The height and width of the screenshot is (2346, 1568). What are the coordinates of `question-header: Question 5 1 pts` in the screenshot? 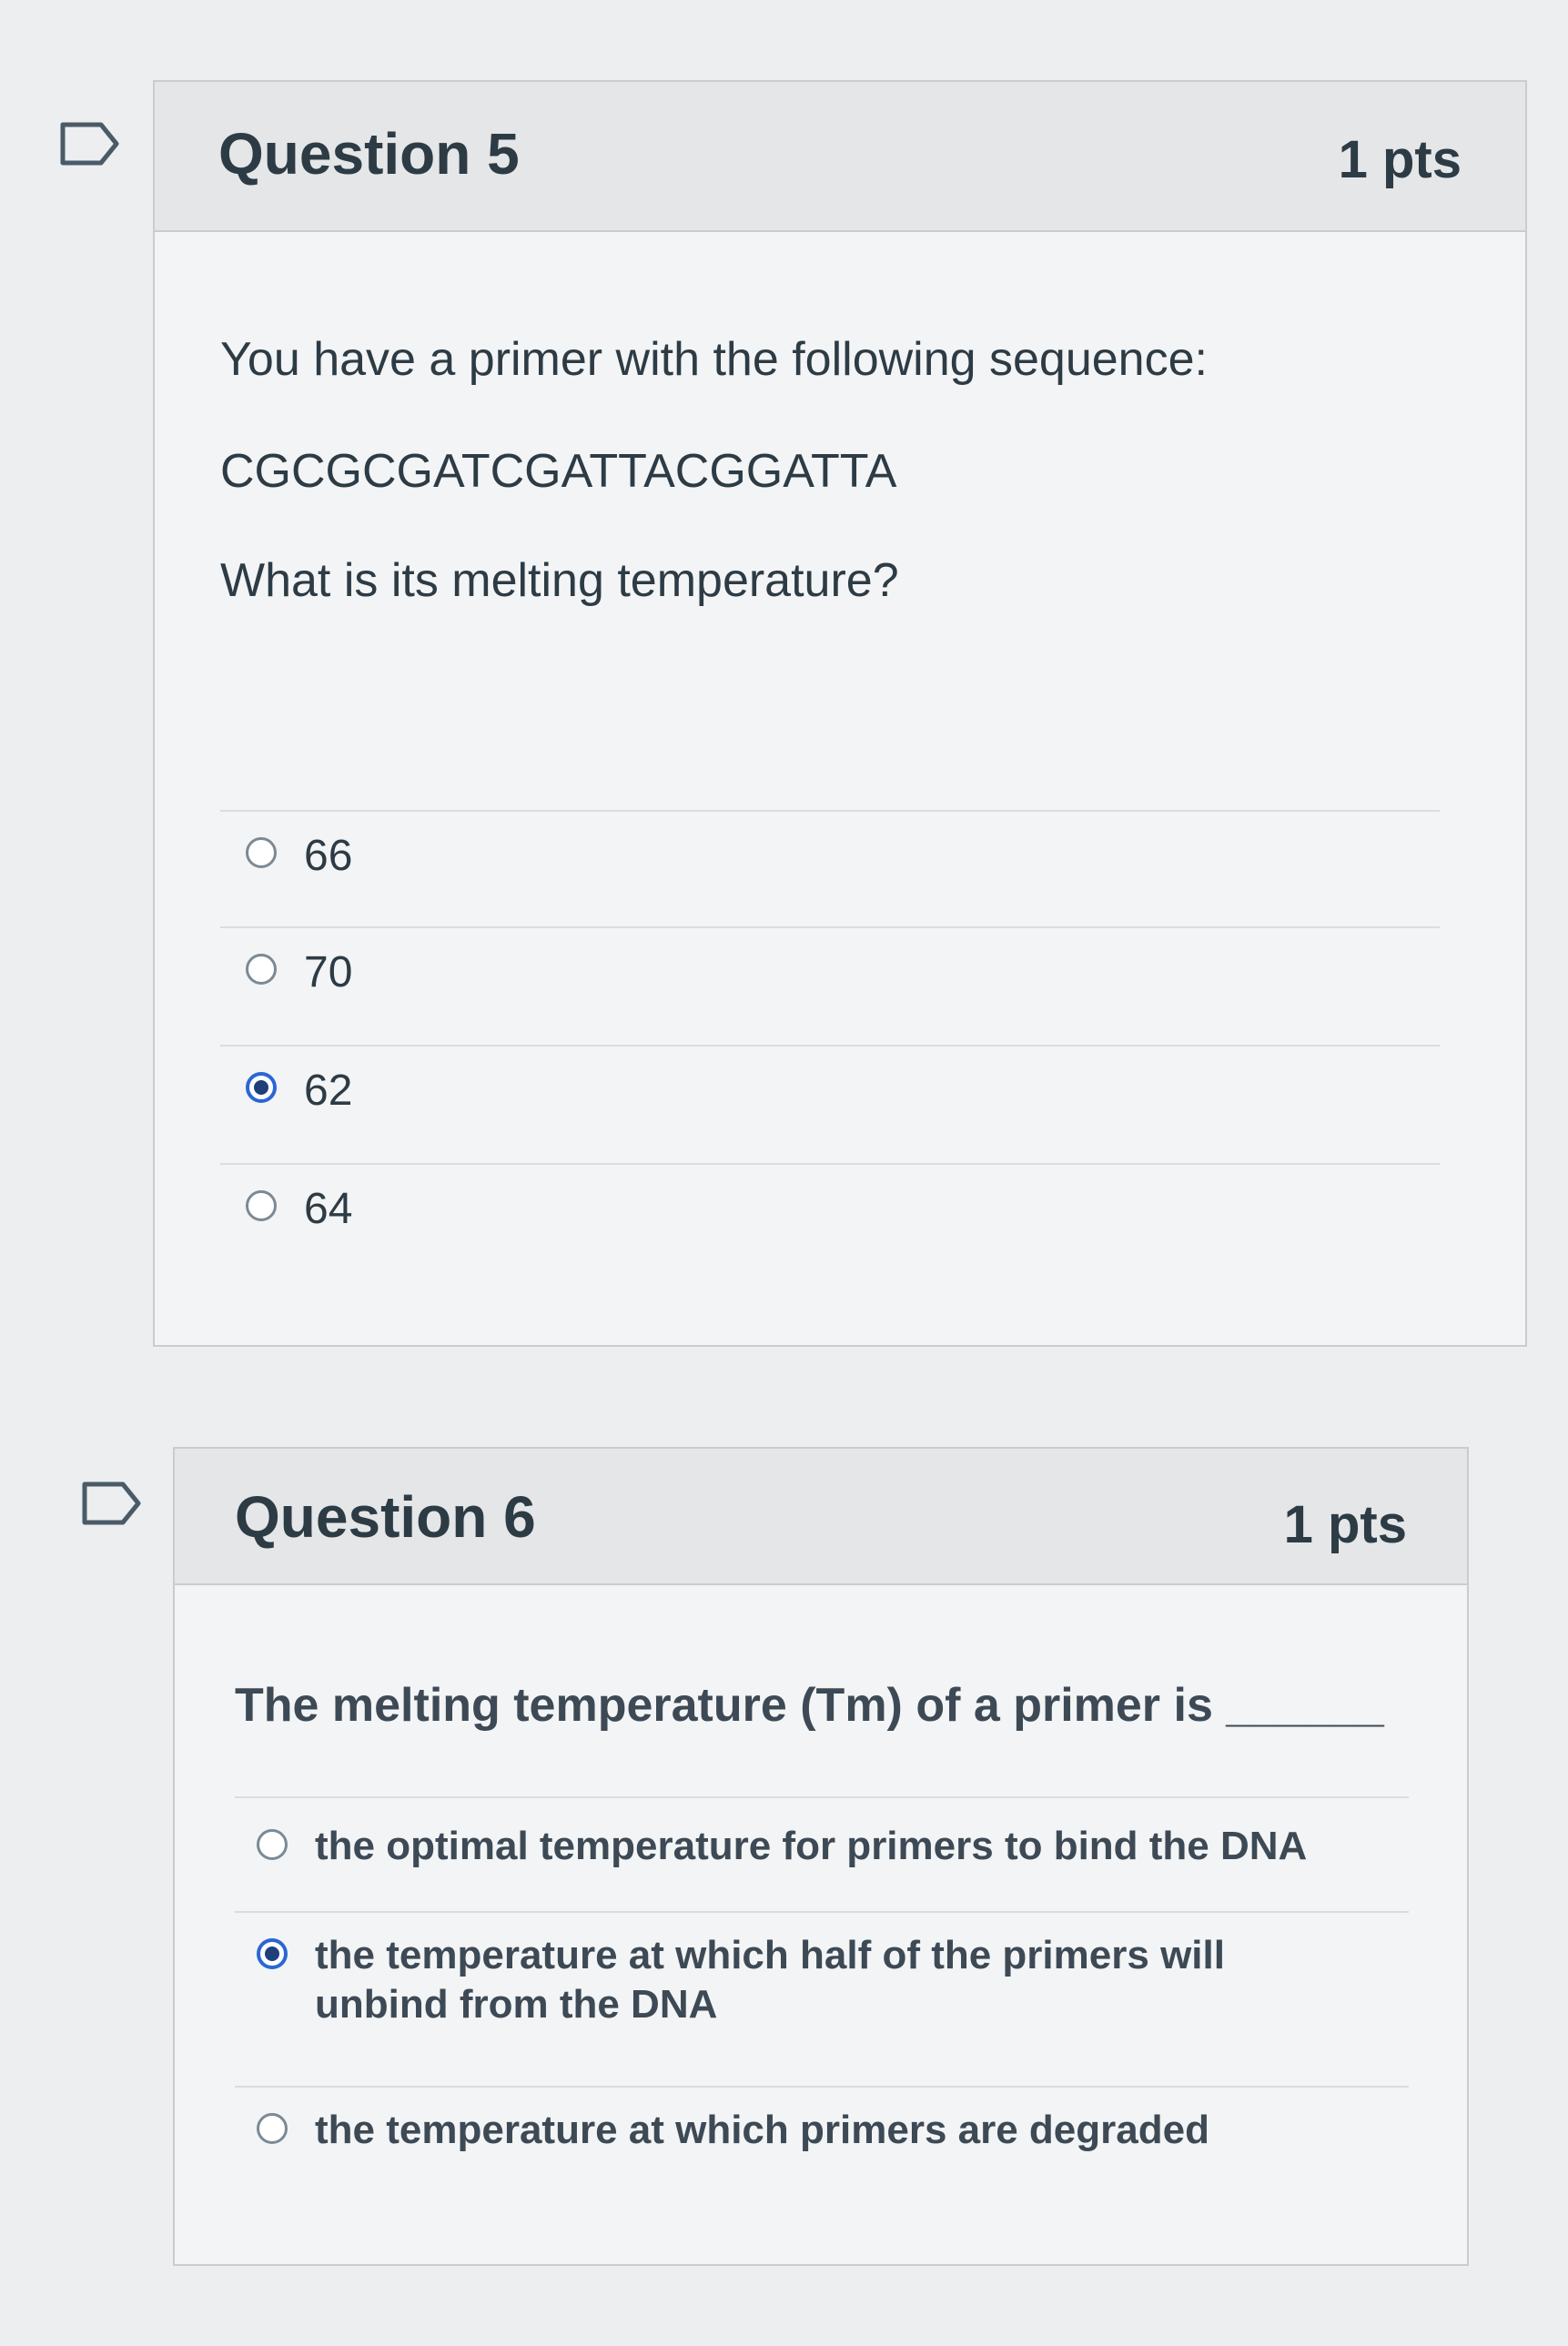 It's located at (840, 157).